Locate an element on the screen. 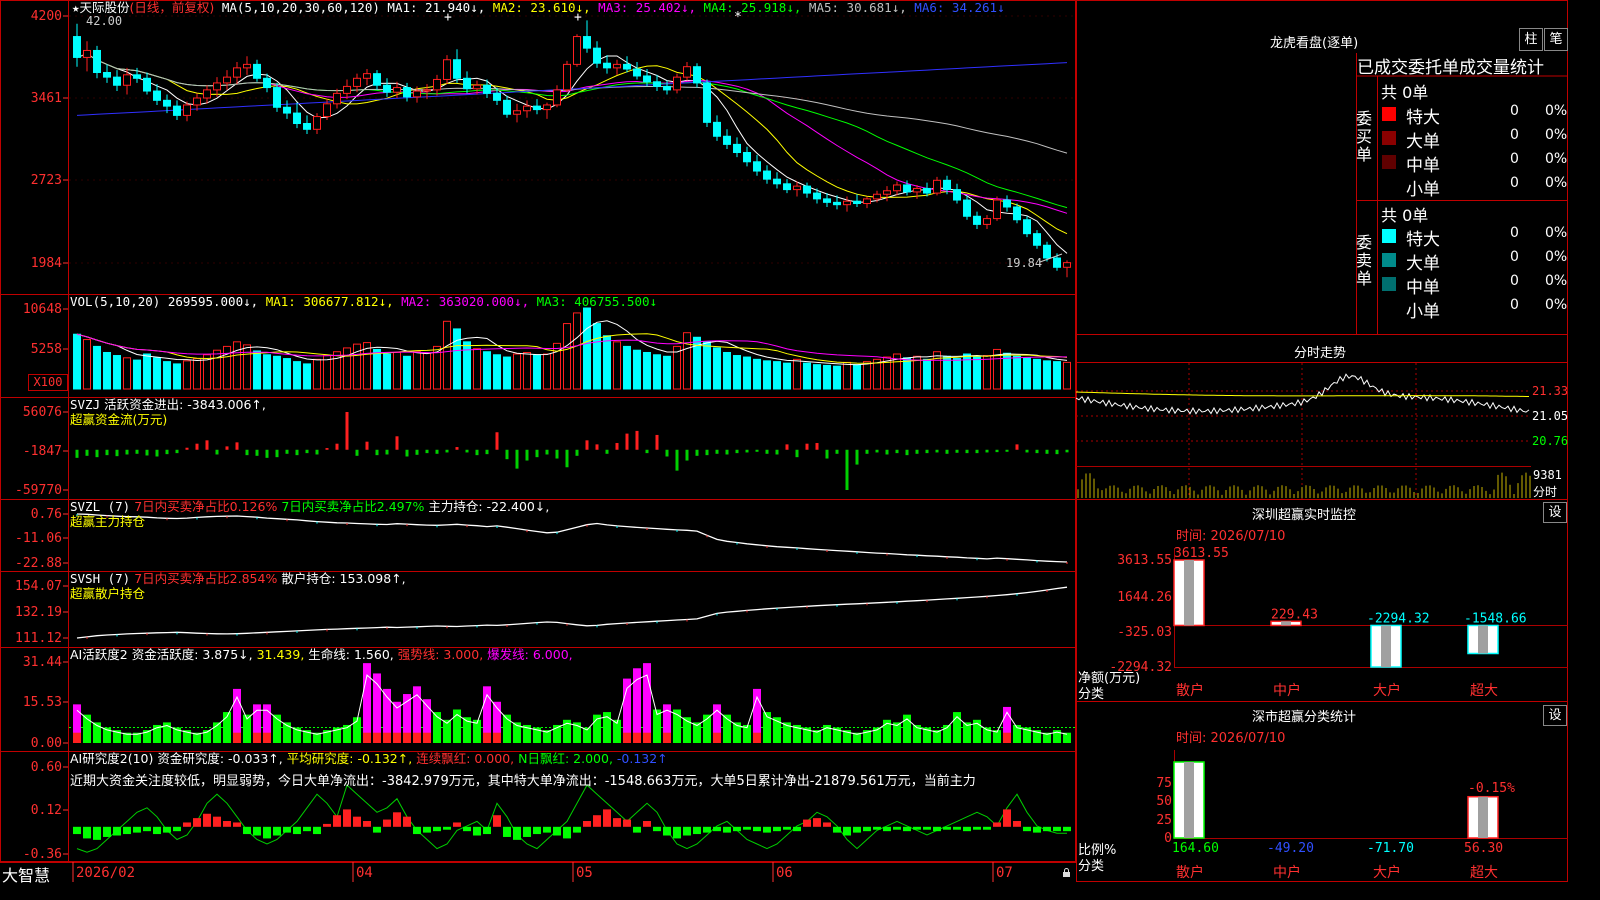 Image resolution: width=1600 pixels, height=900 pixels. sz-monitor-bar-shade is located at coordinates (1483, 639).